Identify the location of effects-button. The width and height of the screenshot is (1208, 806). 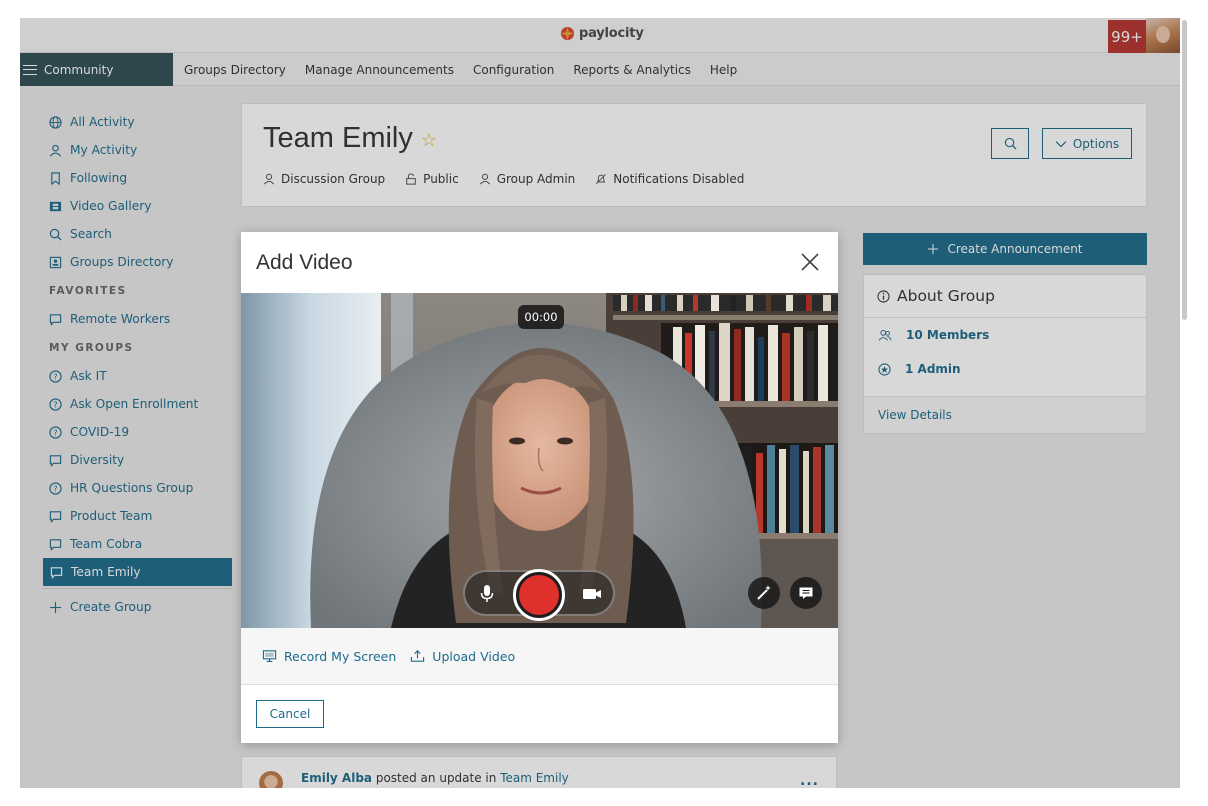
(764, 593).